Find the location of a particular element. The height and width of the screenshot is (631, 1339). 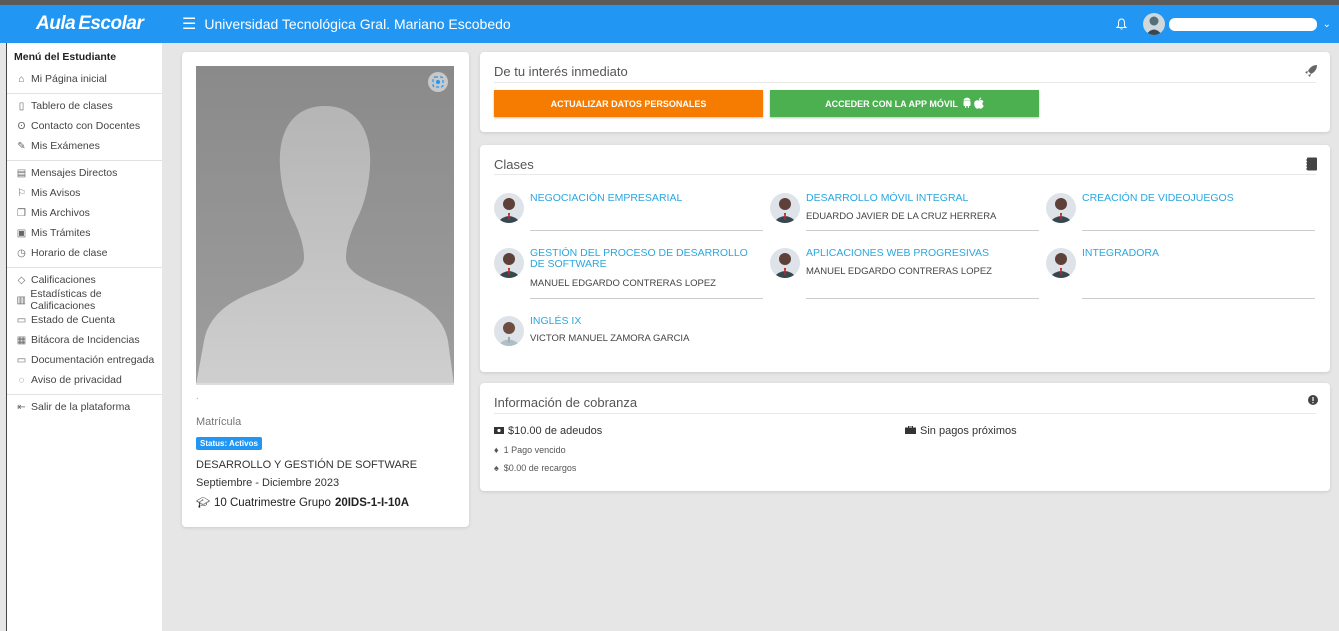

sidebar-item-label: Mis Avisos is located at coordinates (56, 193).